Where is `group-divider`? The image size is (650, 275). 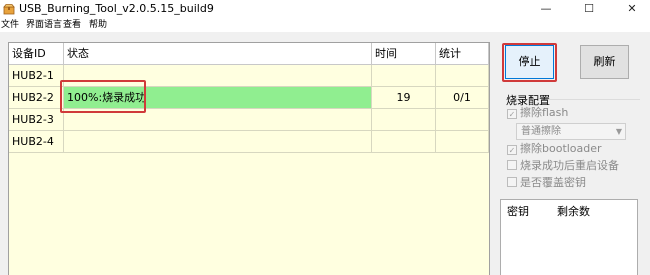
group-divider is located at coordinates (594, 99).